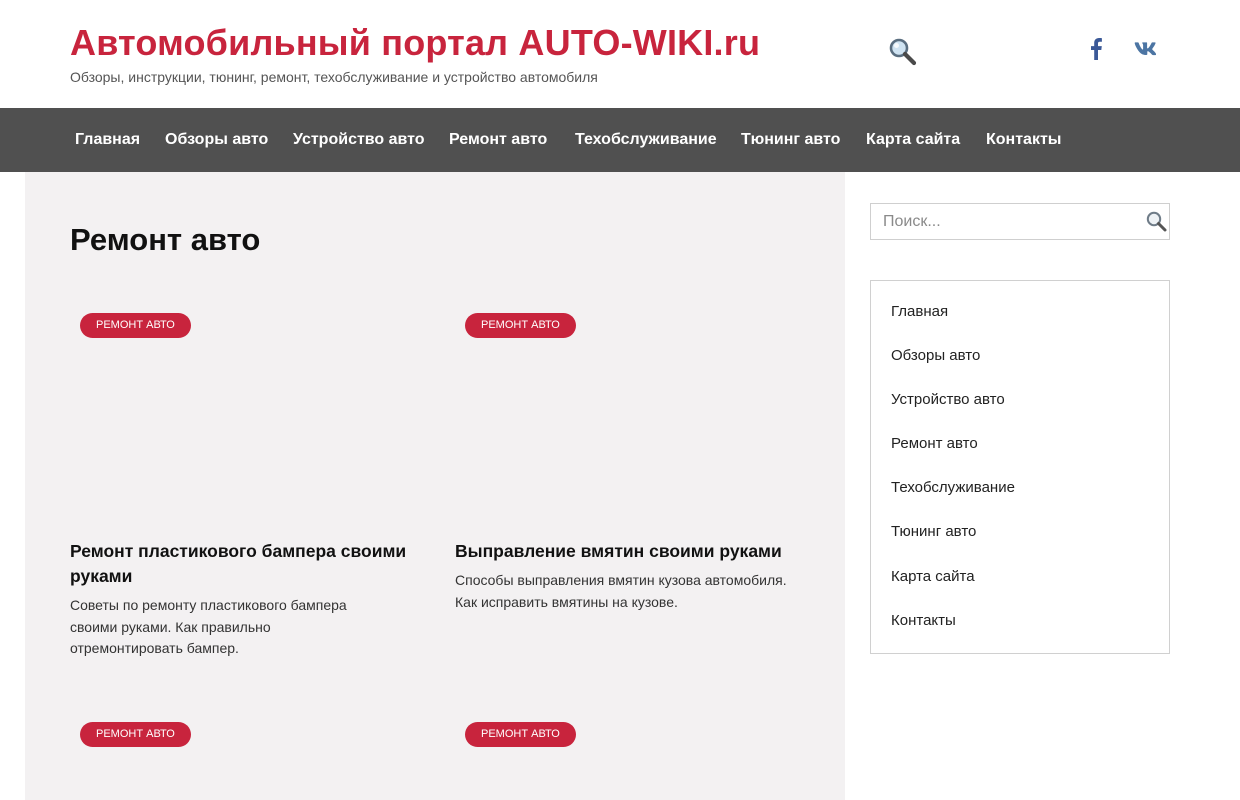 The image size is (1240, 800). What do you see at coordinates (359, 140) in the screenshot?
I see `nav-item-device: Устройство авто` at bounding box center [359, 140].